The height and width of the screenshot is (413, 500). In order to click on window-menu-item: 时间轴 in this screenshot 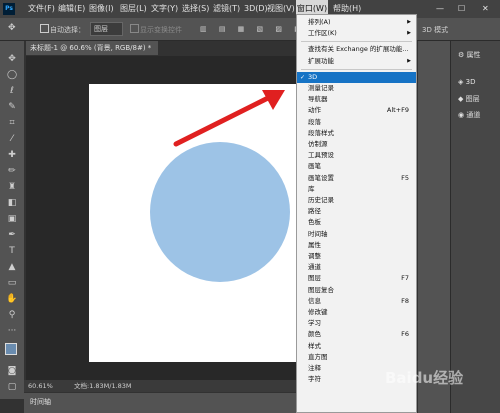, I will do `click(356, 234)`.